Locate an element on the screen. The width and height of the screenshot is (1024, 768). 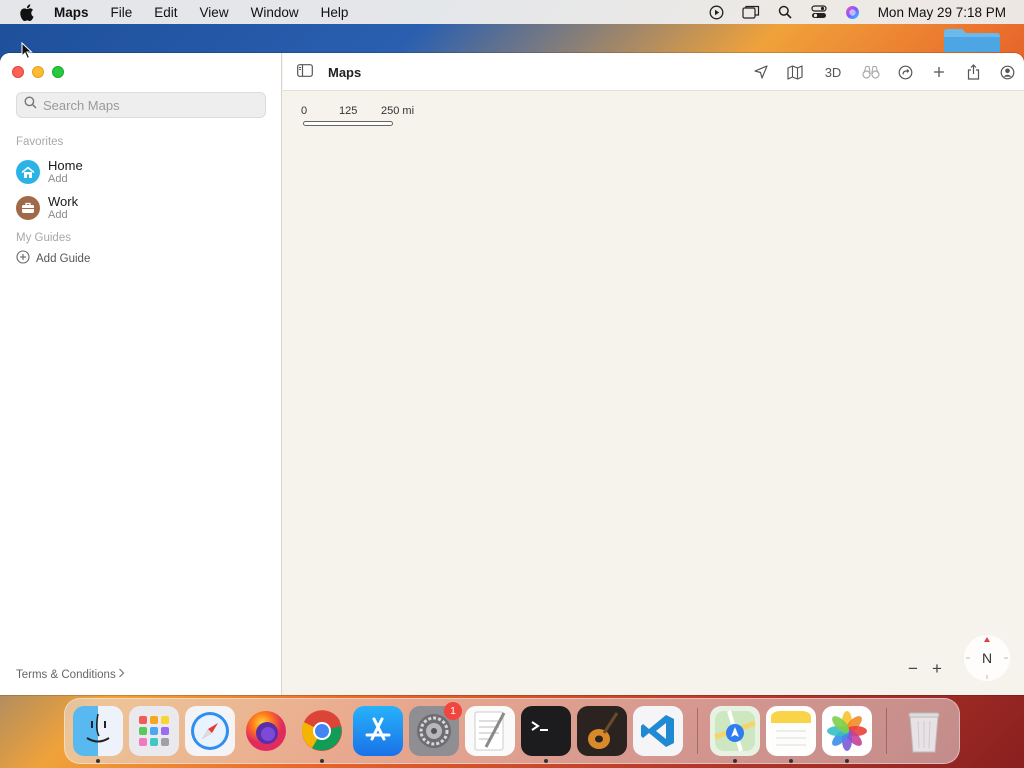
mouse-cursor-icon is located at coordinates (27, 53).